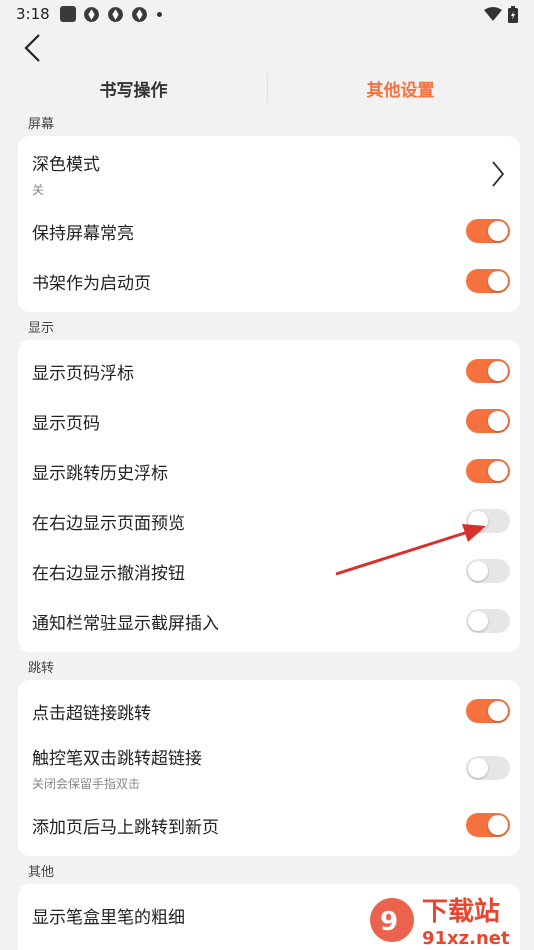 The image size is (534, 950). I want to click on page-number-toggle, so click(488, 421).